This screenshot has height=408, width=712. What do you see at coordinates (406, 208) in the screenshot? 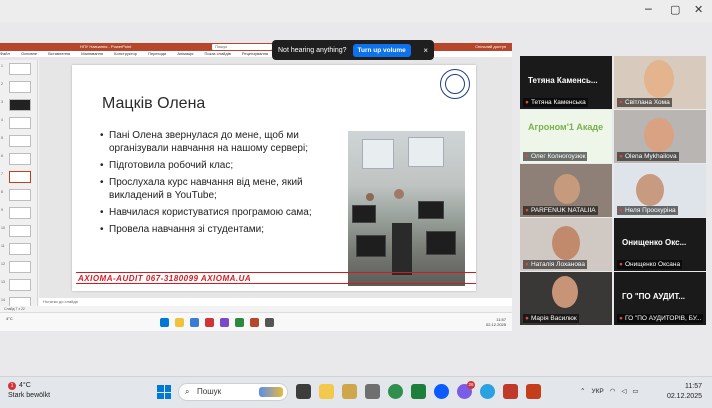
I see `classroom-photo` at bounding box center [406, 208].